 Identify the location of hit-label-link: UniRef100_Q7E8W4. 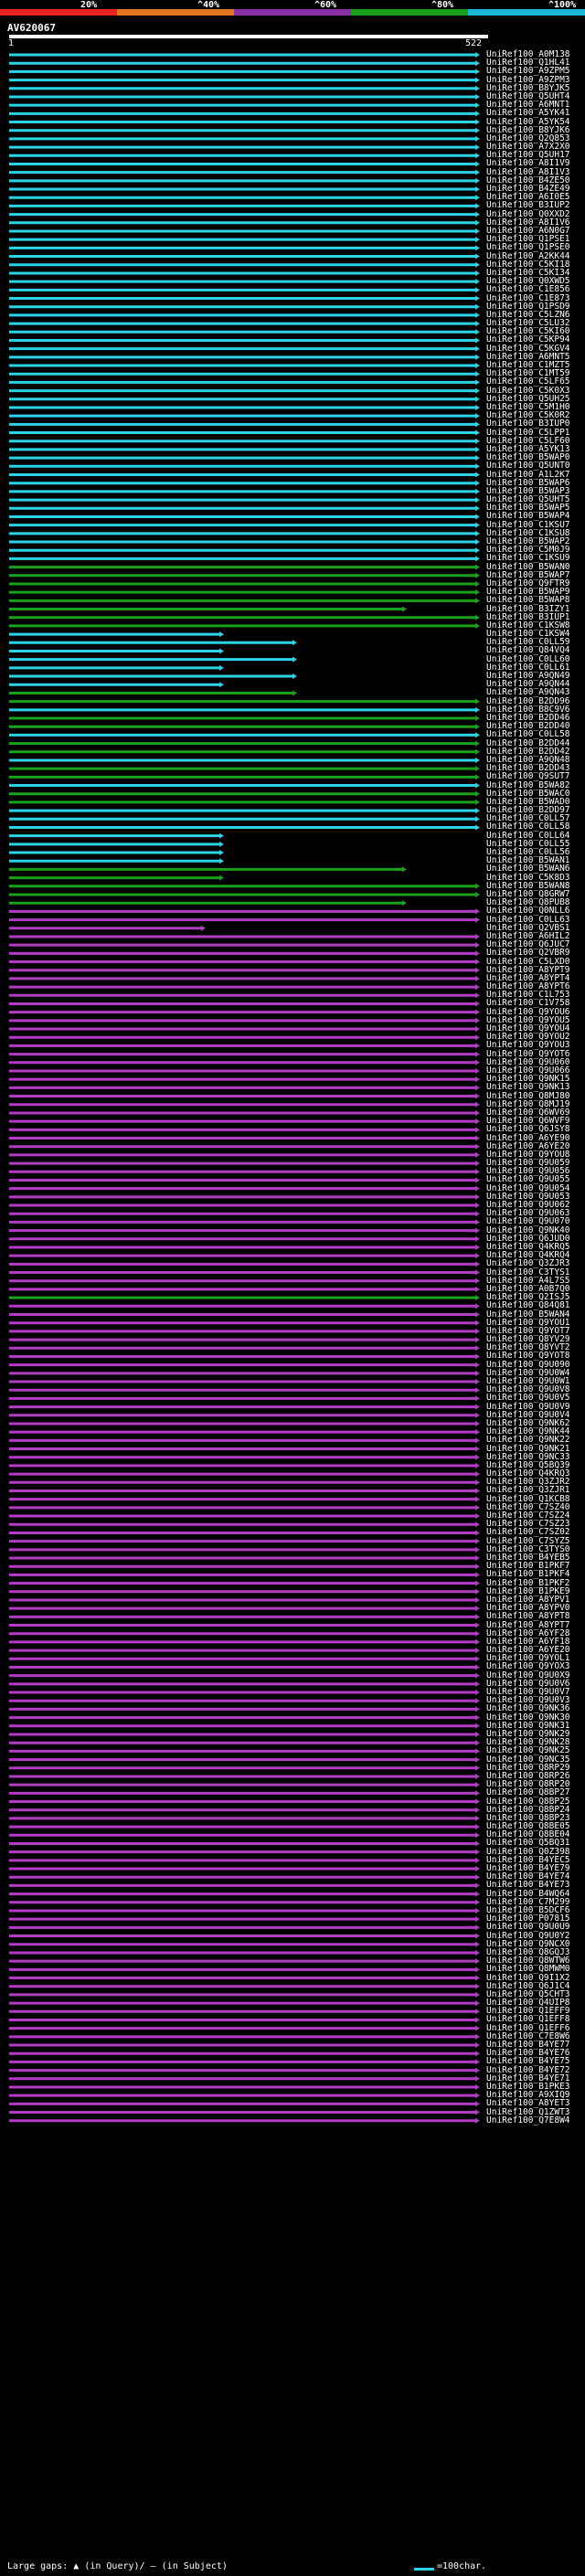
(528, 2120).